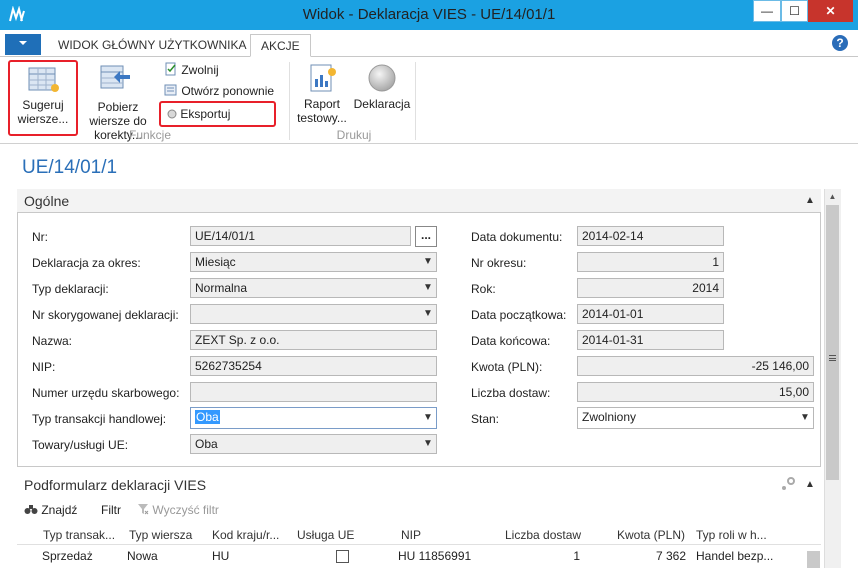 The image size is (858, 568). What do you see at coordinates (543, 535) in the screenshot?
I see `col-header-deliveries: Liczba dostaw` at bounding box center [543, 535].